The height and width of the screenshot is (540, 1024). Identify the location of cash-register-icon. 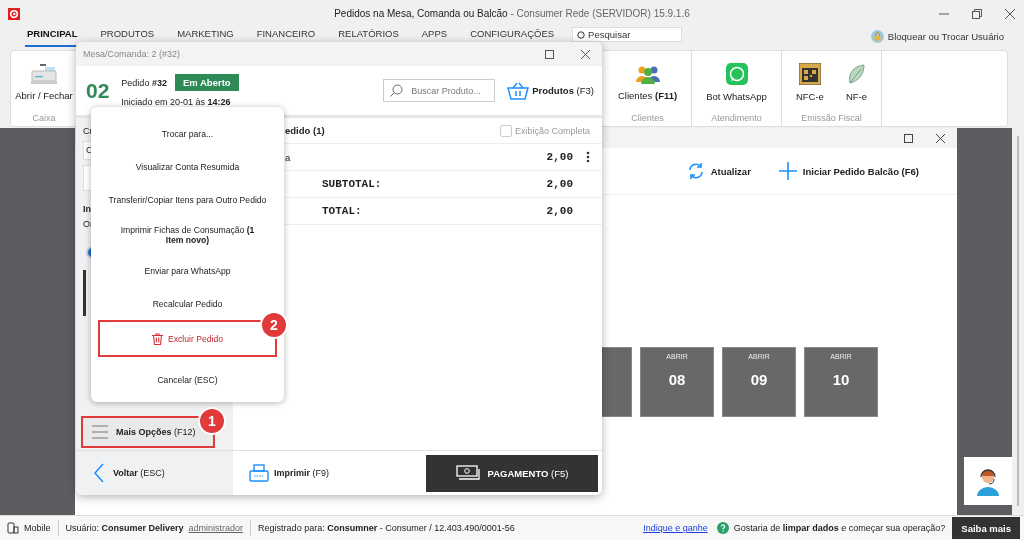
(44, 73).